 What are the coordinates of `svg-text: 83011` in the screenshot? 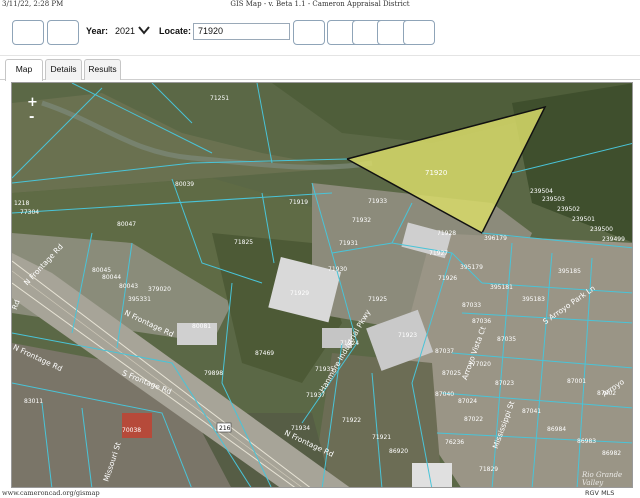 It's located at (33, 401).